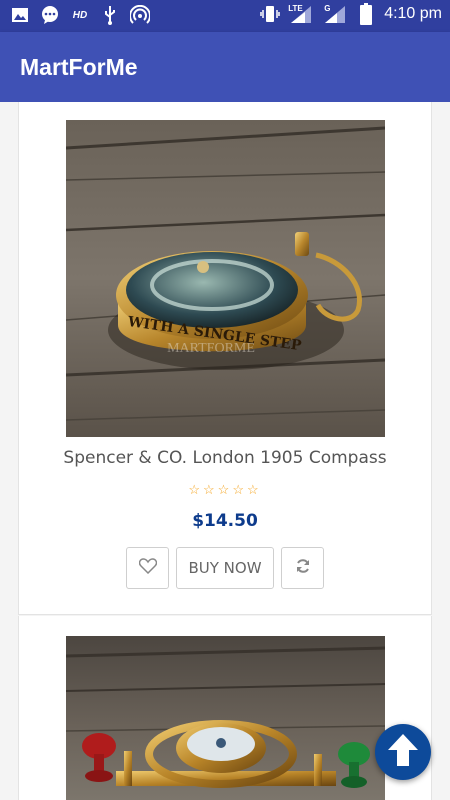 This screenshot has width=450, height=800. What do you see at coordinates (140, 15) in the screenshot?
I see `hotspot-icon` at bounding box center [140, 15].